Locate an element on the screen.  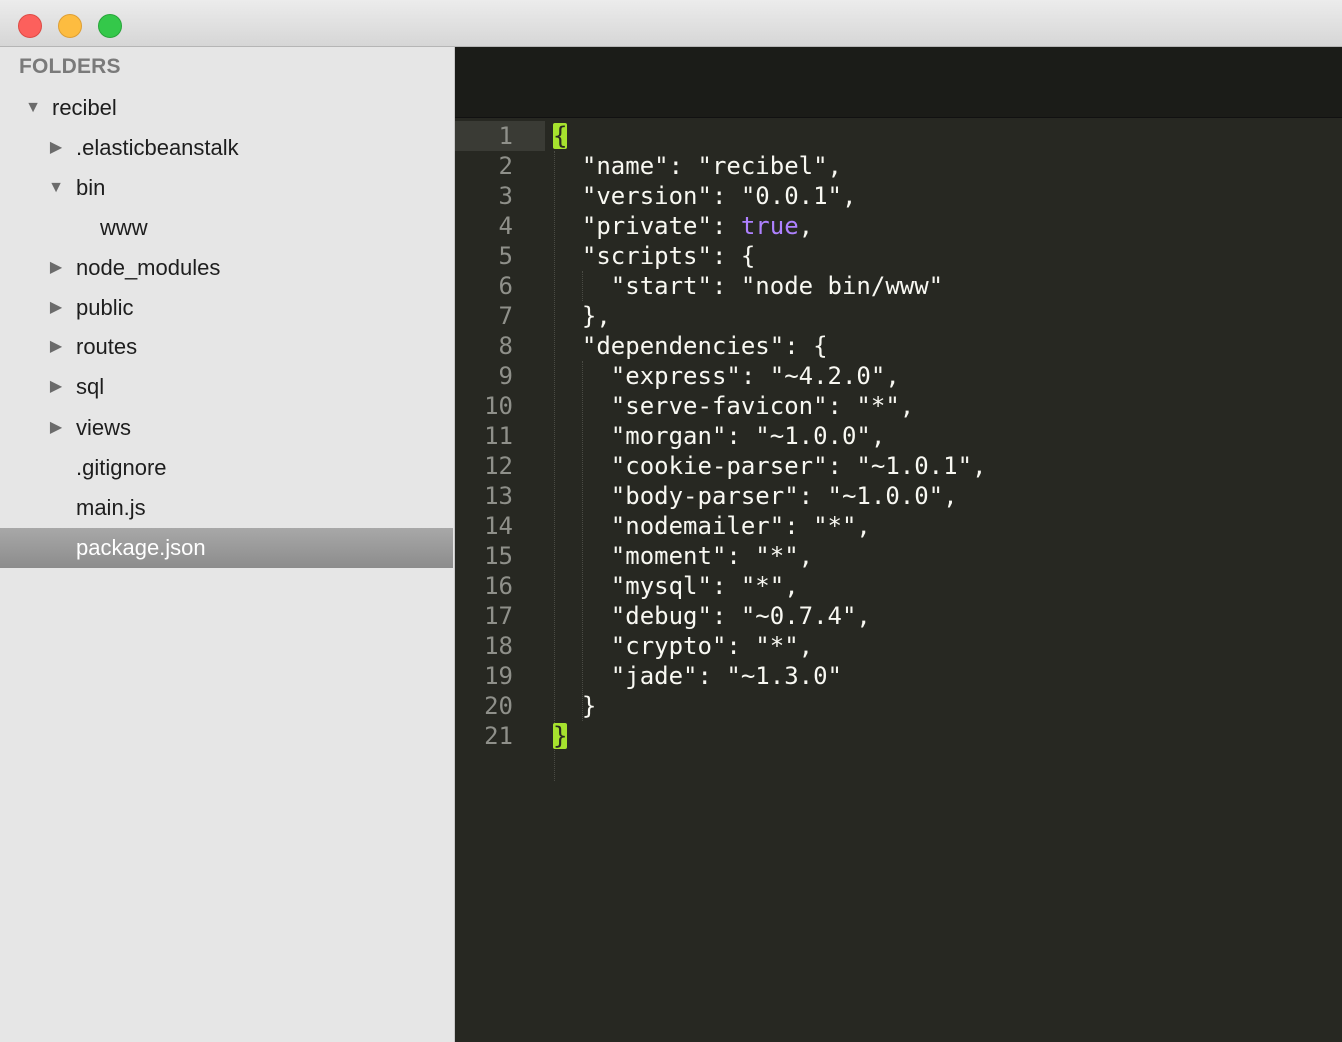
code-line: 17 "debug": "~0.7.4", is located at coordinates (898, 616).